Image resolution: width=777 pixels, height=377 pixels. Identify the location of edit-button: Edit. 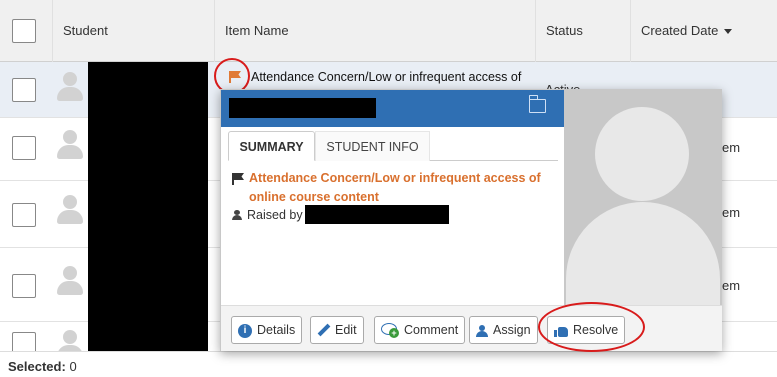
(337, 330).